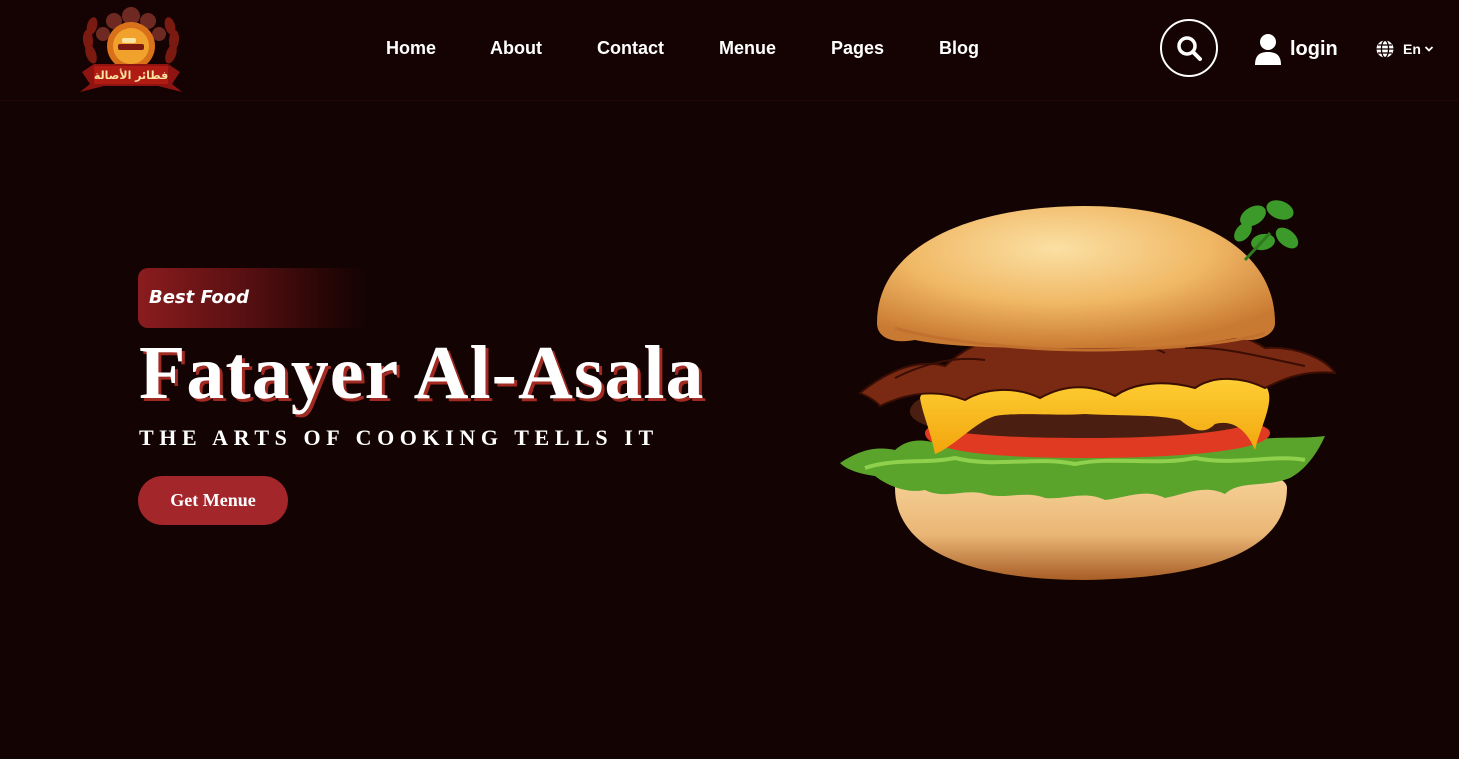 The image size is (1459, 759). I want to click on nav-pages: Pages, so click(857, 48).